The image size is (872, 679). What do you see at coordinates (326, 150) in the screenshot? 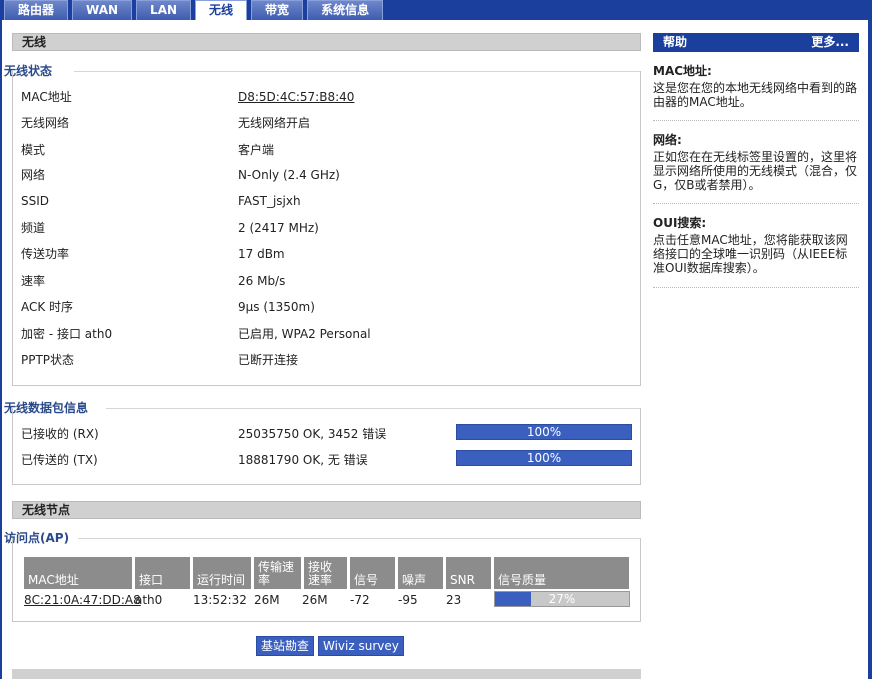
I see `status-row-mode: 模式 客户端` at bounding box center [326, 150].